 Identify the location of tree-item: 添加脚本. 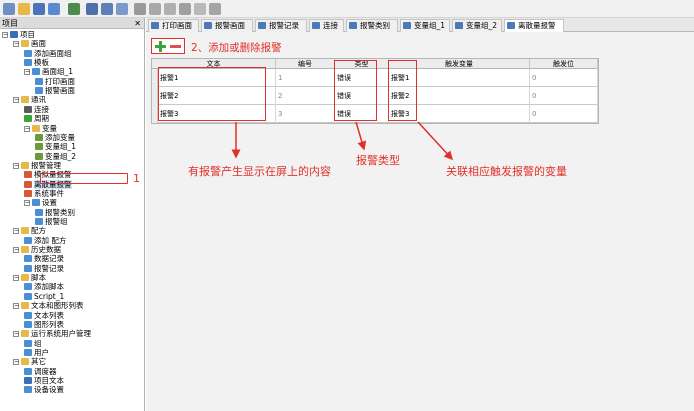
(44, 287).